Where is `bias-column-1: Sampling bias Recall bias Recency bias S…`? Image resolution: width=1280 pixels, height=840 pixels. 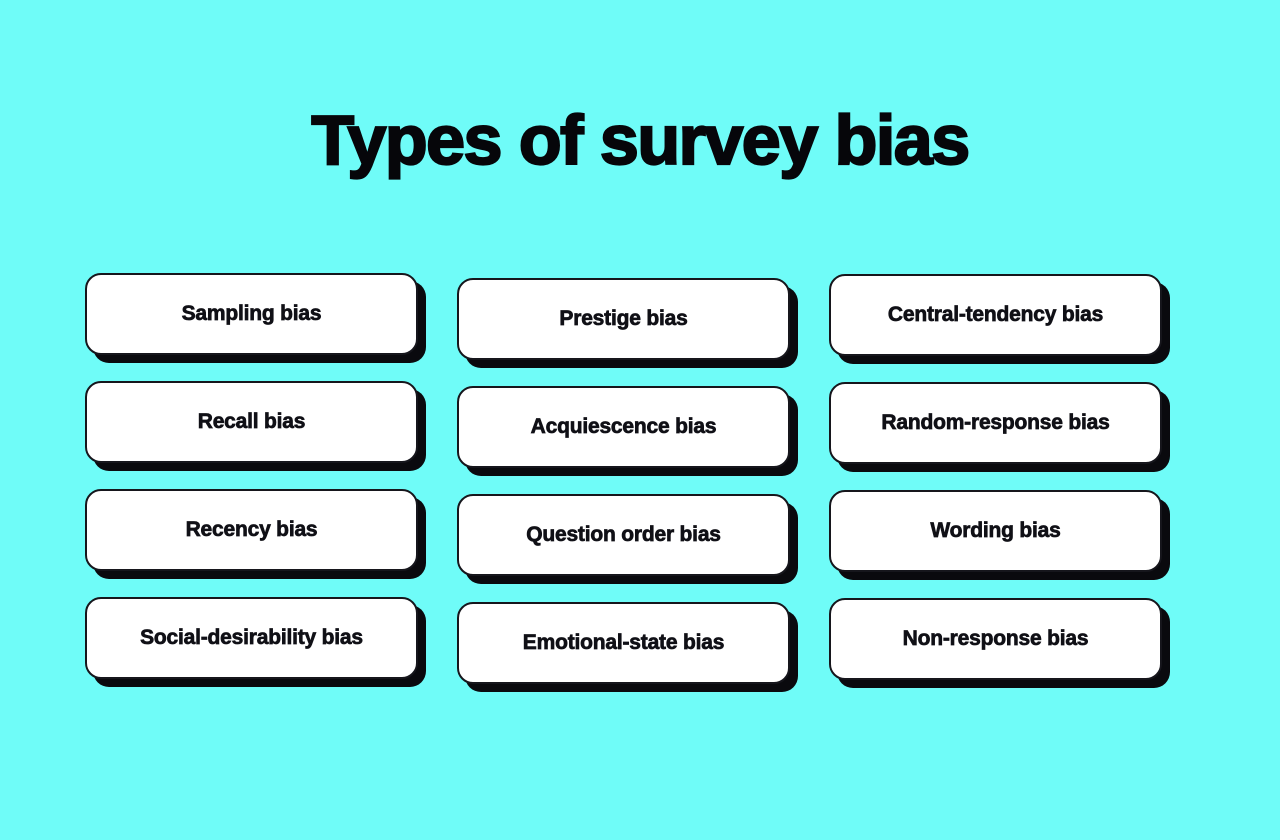 bias-column-1: Sampling bias Recall bias Recency bias S… is located at coordinates (251, 489).